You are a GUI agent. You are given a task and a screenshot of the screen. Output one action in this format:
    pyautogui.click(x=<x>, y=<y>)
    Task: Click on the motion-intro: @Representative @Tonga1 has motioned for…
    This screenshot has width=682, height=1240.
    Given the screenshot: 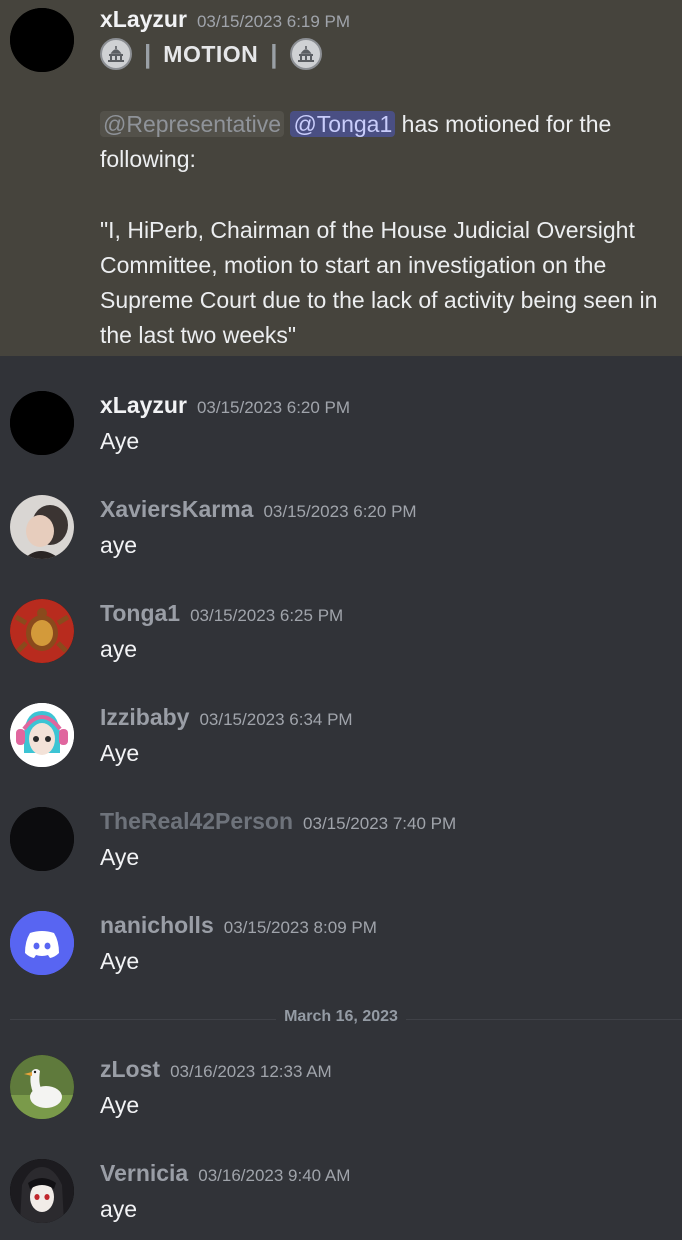 What is the action you would take?
    pyautogui.click(x=380, y=142)
    